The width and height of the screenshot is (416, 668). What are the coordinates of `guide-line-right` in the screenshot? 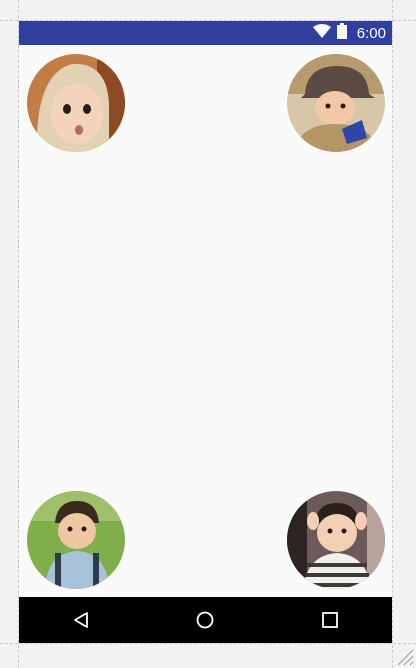 It's located at (392, 334).